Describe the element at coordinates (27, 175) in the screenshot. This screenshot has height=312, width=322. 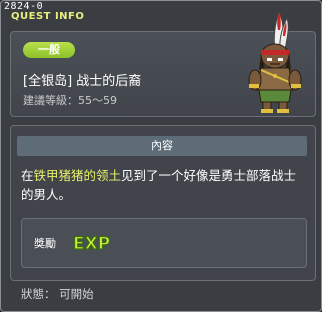
I see `desc-prefix: 在` at that location.